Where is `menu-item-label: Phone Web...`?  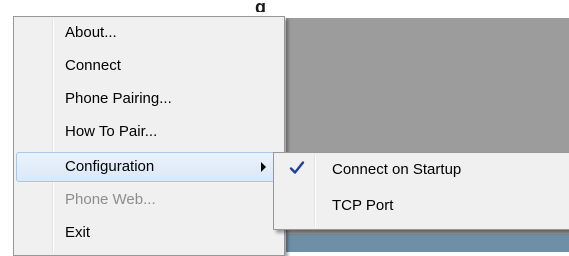 menu-item-label: Phone Web... is located at coordinates (110, 199).